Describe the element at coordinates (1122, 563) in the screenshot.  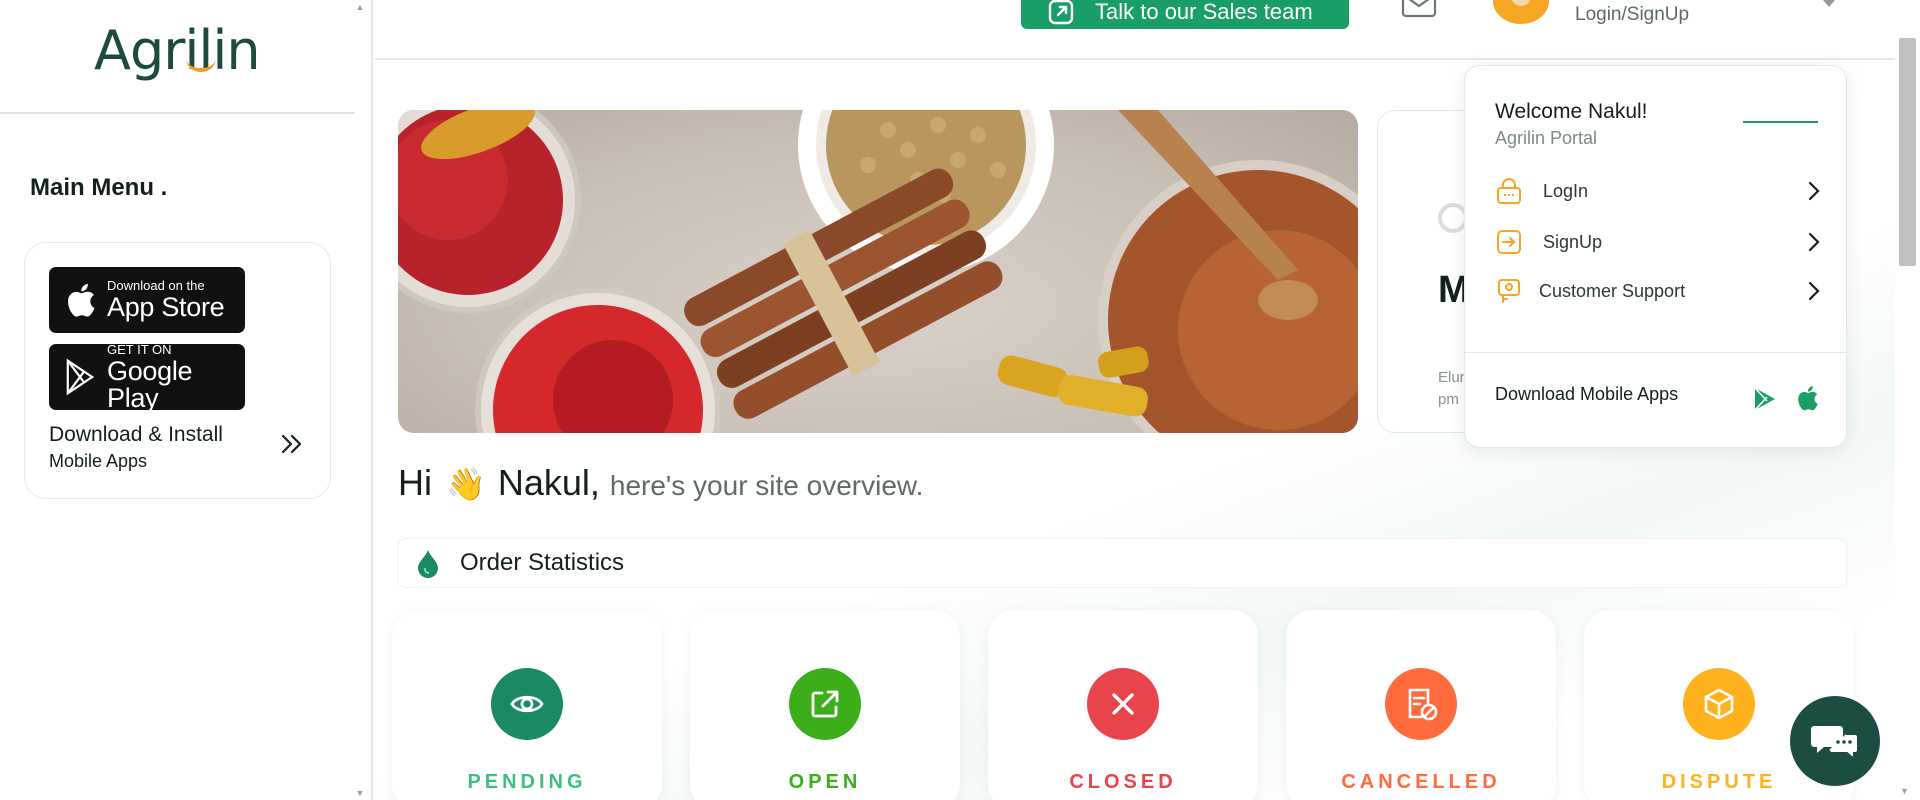
I see `order-statistics-header: Order Statistics` at that location.